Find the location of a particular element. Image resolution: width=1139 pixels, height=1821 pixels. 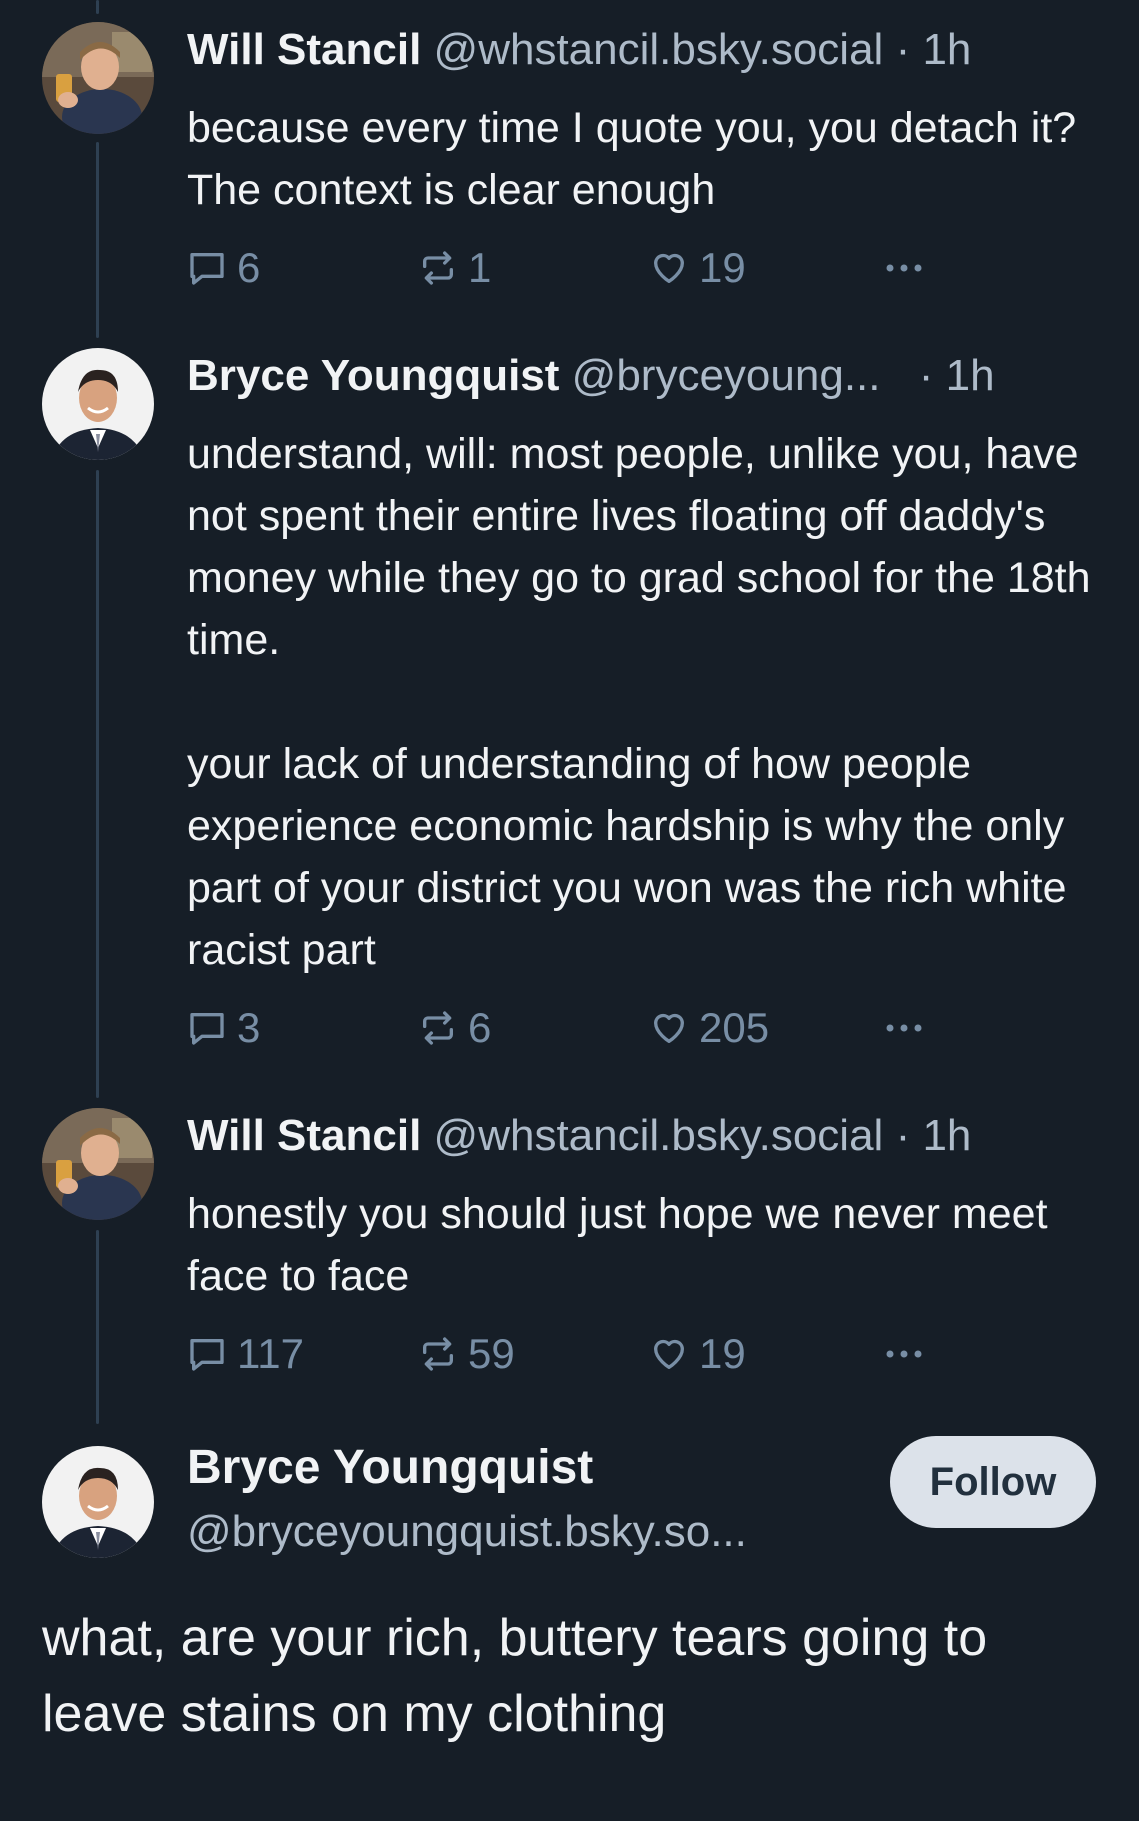

reply-button: 3 is located at coordinates (223, 1028).